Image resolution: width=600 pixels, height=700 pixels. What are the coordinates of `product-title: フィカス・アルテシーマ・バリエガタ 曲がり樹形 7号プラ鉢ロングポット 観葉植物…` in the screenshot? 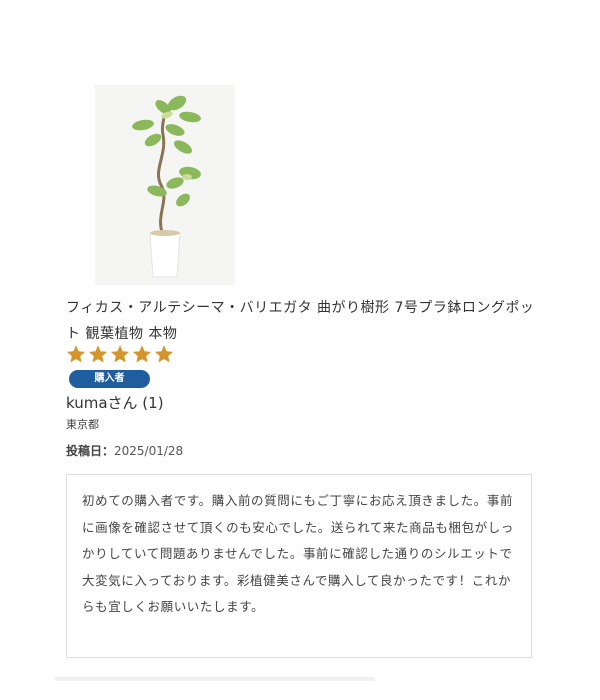 It's located at (301, 321).